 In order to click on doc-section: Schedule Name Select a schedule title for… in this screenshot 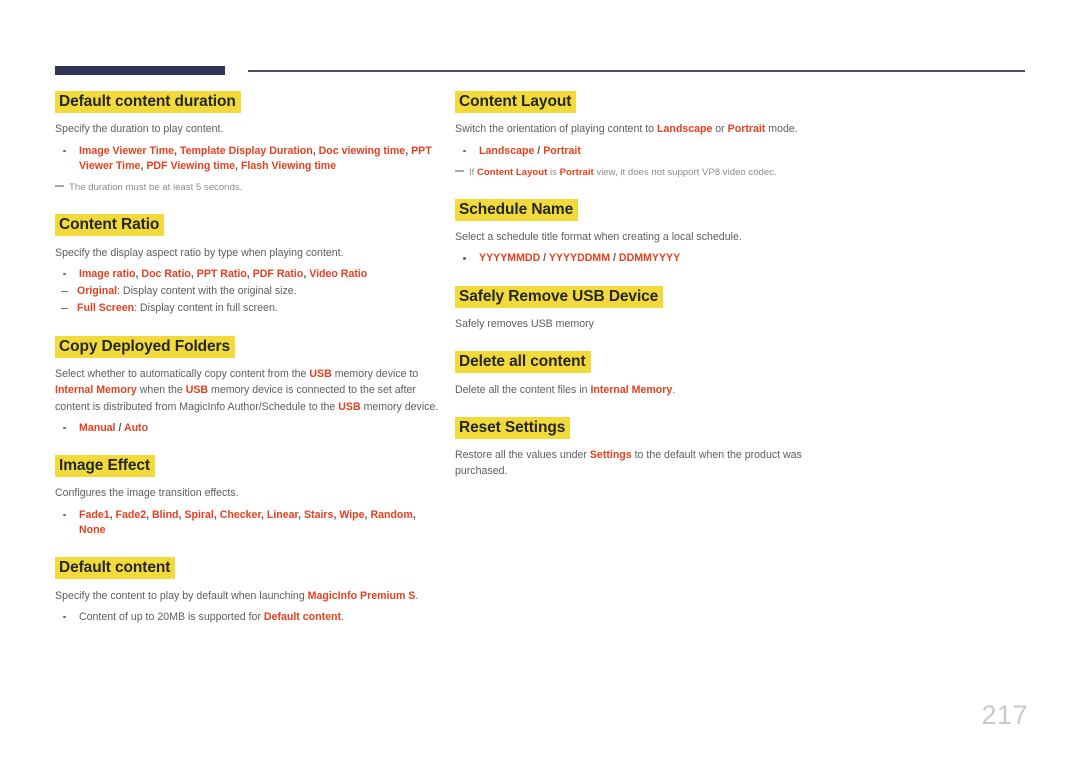, I will do `click(655, 232)`.